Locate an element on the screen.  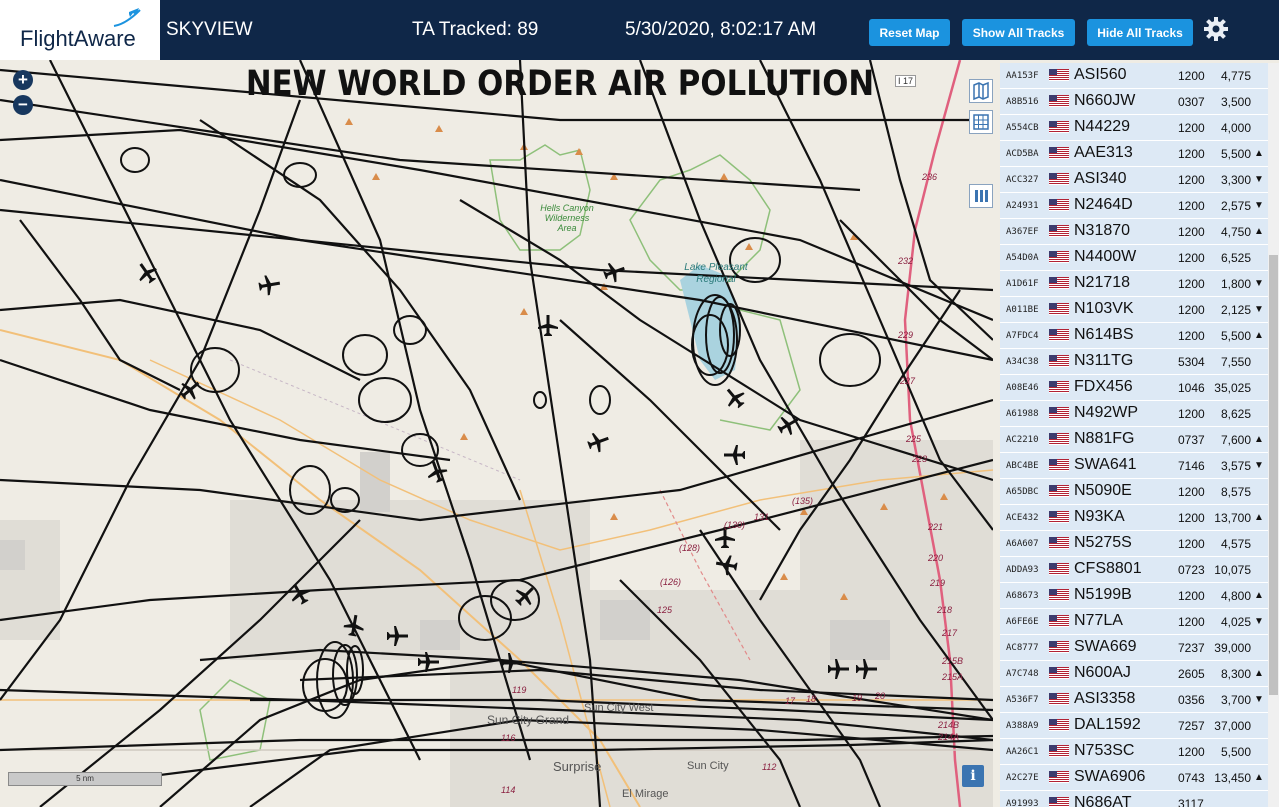
place-hells-canyon: Hells Canyon Wilderness Area is located at coordinates (567, 218).